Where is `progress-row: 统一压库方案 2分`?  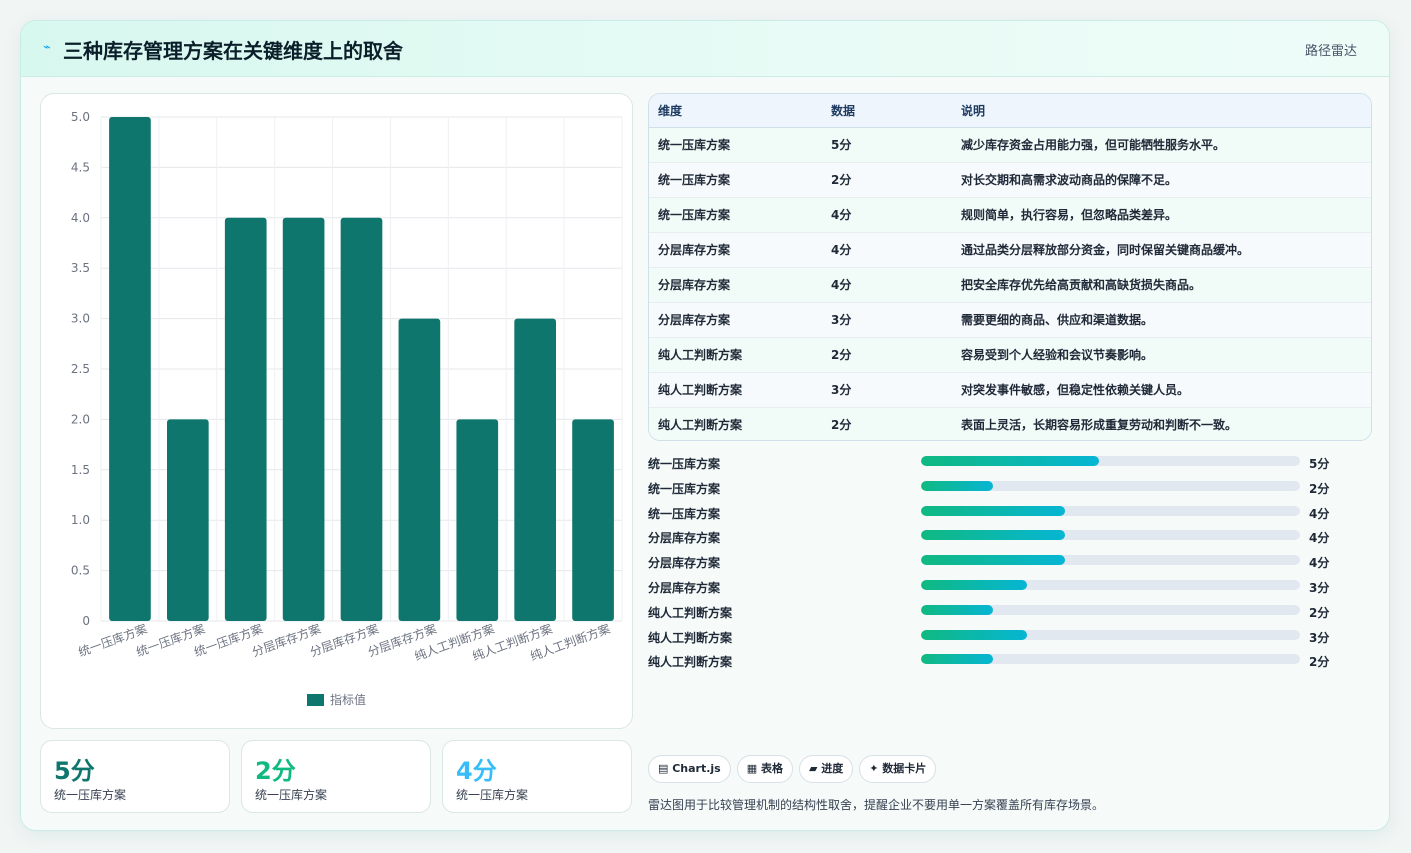
progress-row: 统一压库方案 2分 is located at coordinates (998, 489).